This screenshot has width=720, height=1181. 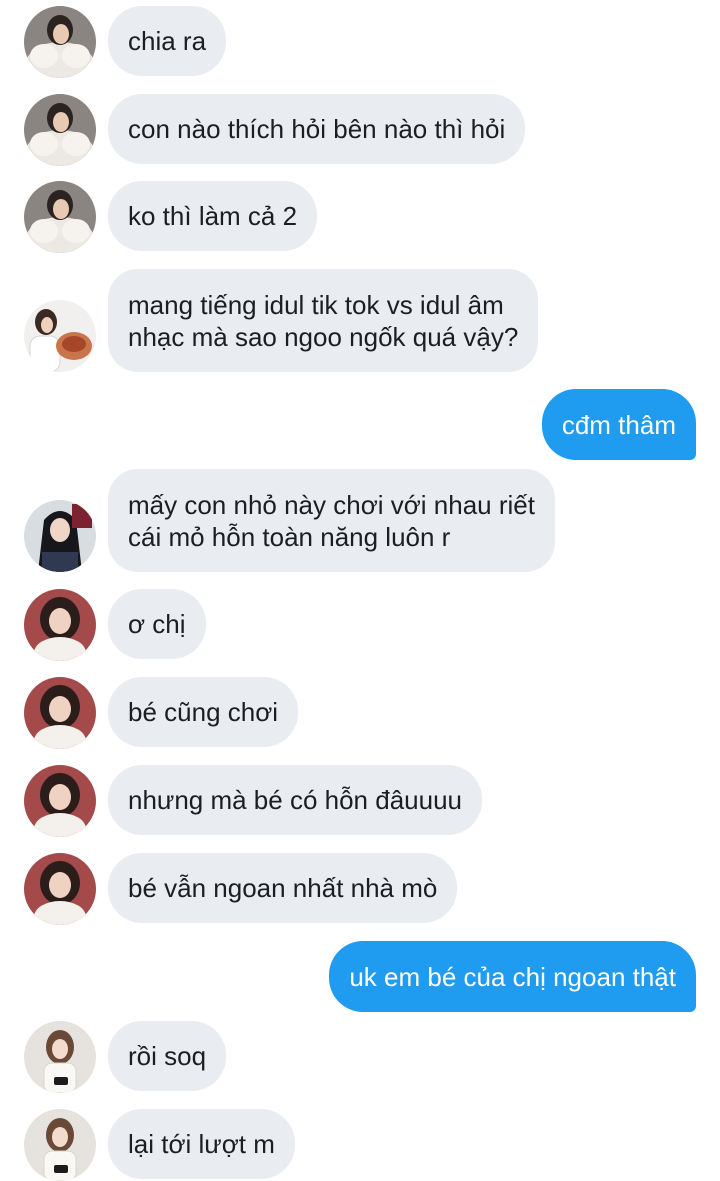 What do you see at coordinates (289, 536) in the screenshot?
I see `message-text-line: cái mỏ hỗn toàn năng luôn r` at bounding box center [289, 536].